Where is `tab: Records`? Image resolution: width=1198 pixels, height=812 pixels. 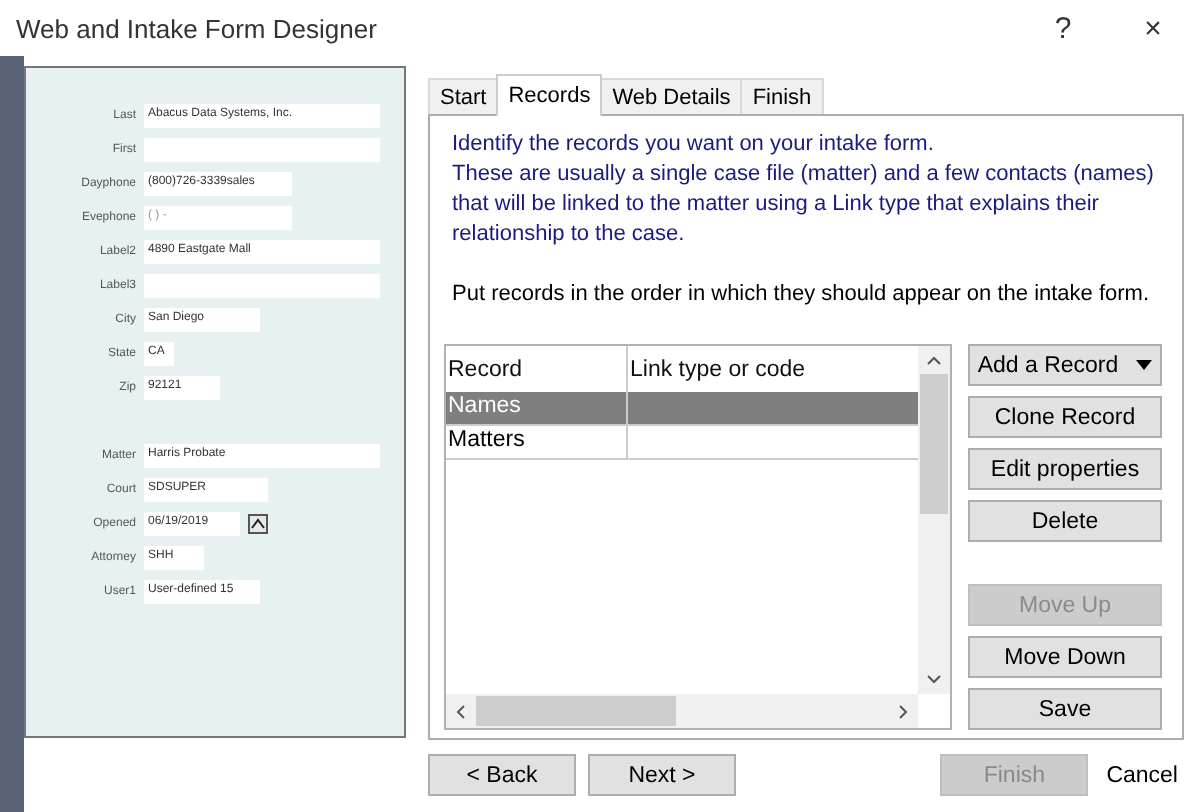
tab: Records is located at coordinates (549, 95).